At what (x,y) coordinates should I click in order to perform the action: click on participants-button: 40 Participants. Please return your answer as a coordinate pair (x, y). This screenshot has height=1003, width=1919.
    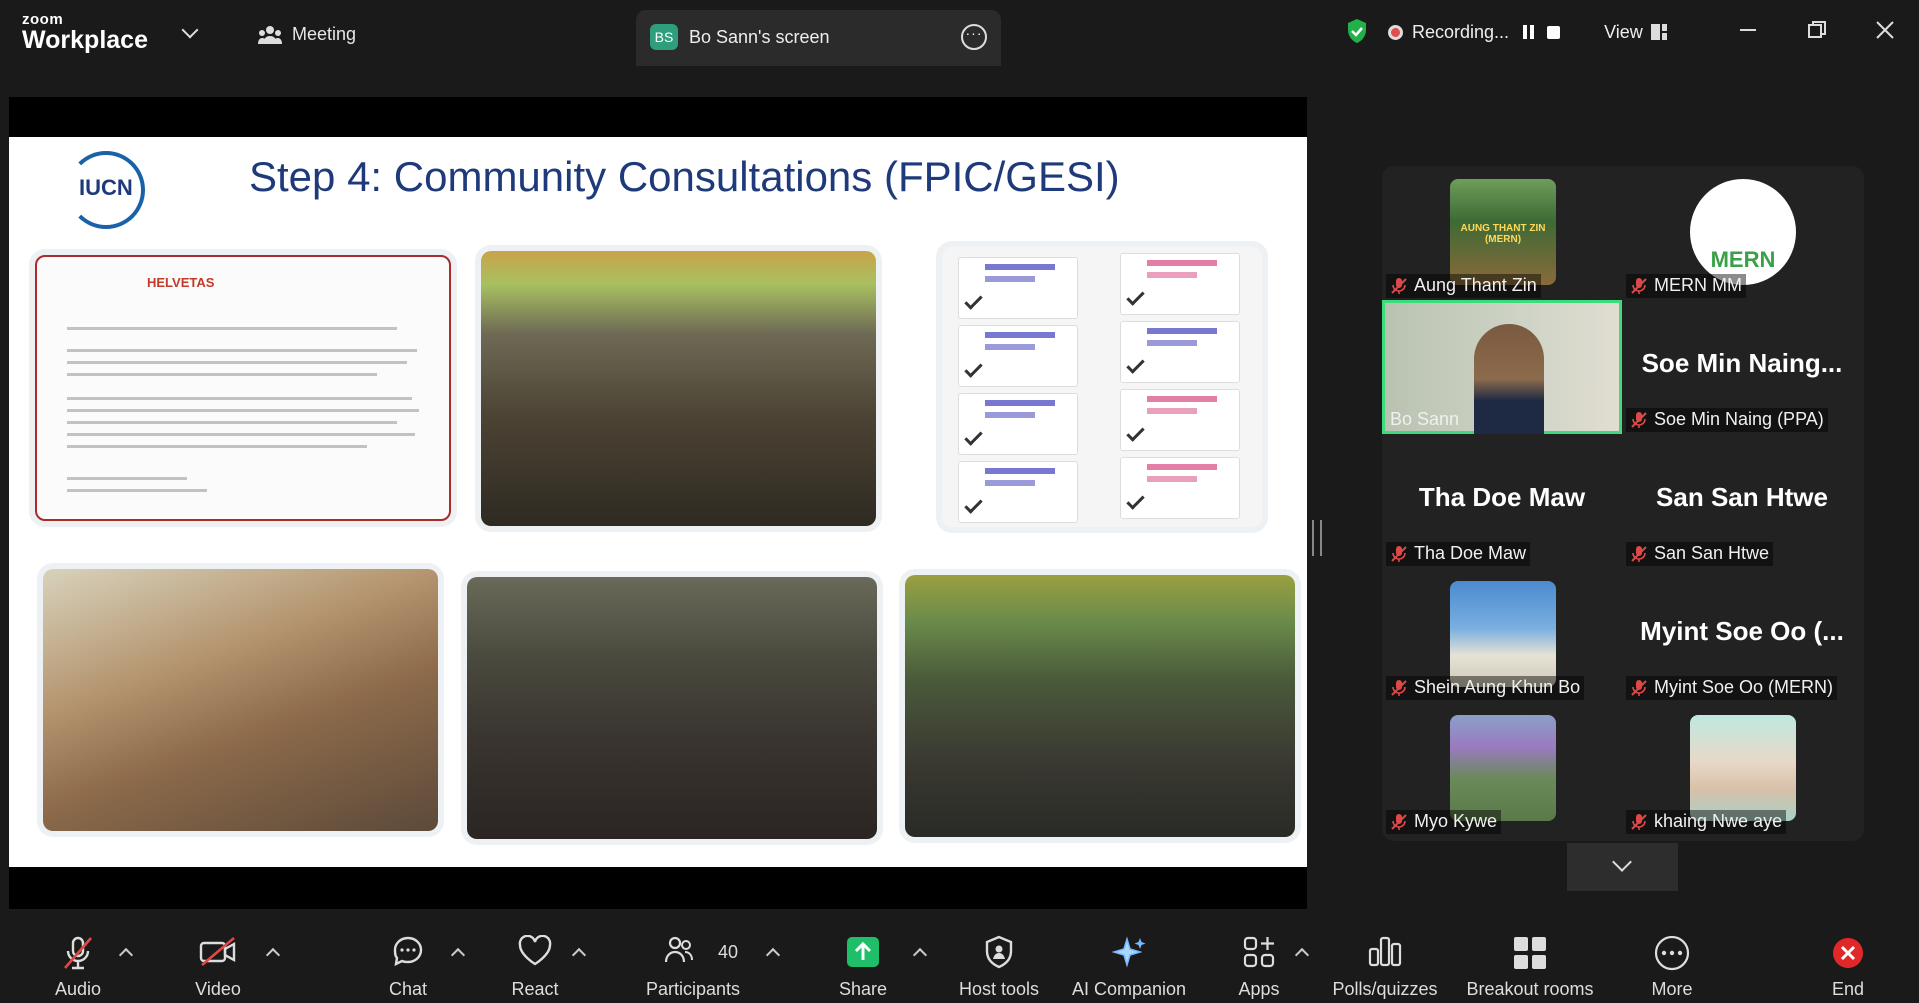
    Looking at the image, I should click on (693, 960).